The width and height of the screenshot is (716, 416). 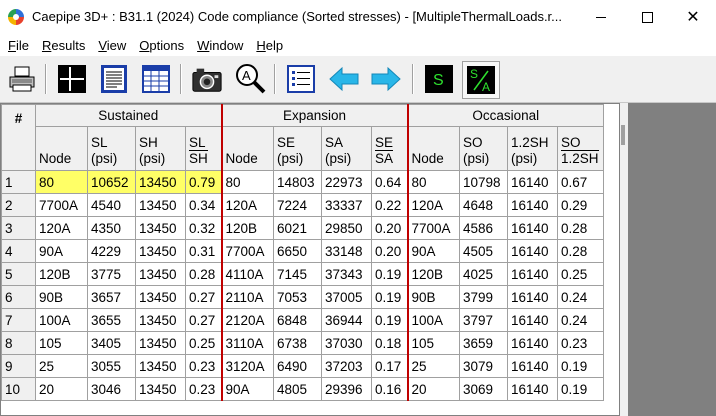 What do you see at coordinates (532, 148) in the screenshot?
I see `col-header-1-2sh: 1.2SH (psi)` at bounding box center [532, 148].